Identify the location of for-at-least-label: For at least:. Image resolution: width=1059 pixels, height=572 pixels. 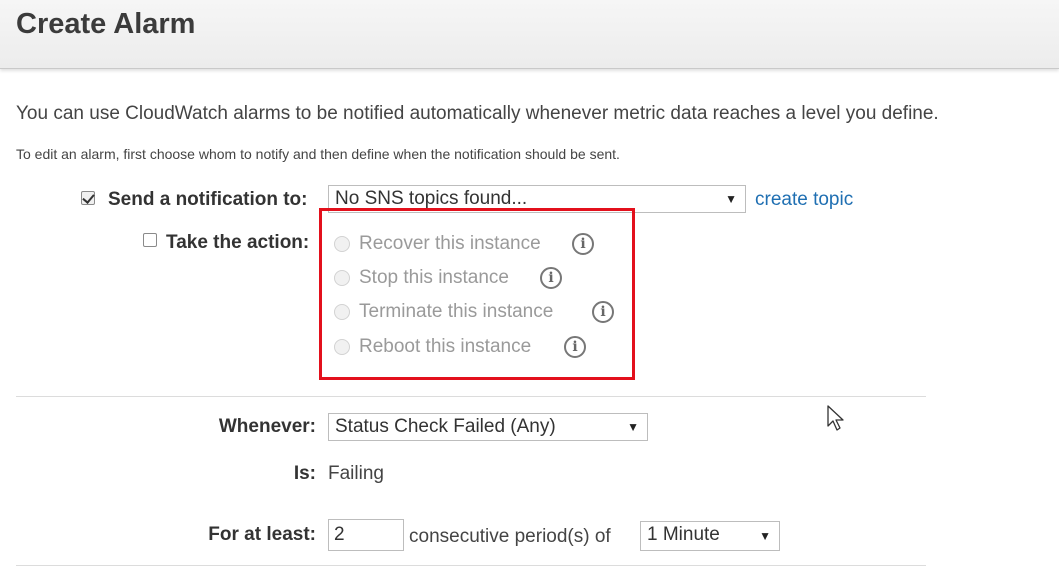
(262, 534).